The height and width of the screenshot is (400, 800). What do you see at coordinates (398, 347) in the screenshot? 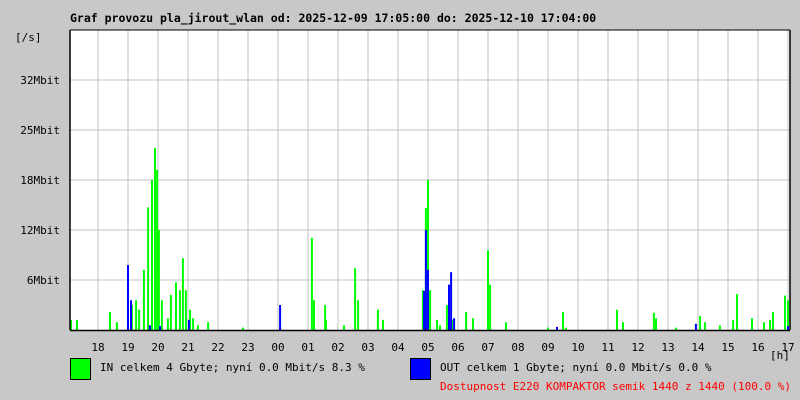
I see `x-tick-label: 04` at bounding box center [398, 347].